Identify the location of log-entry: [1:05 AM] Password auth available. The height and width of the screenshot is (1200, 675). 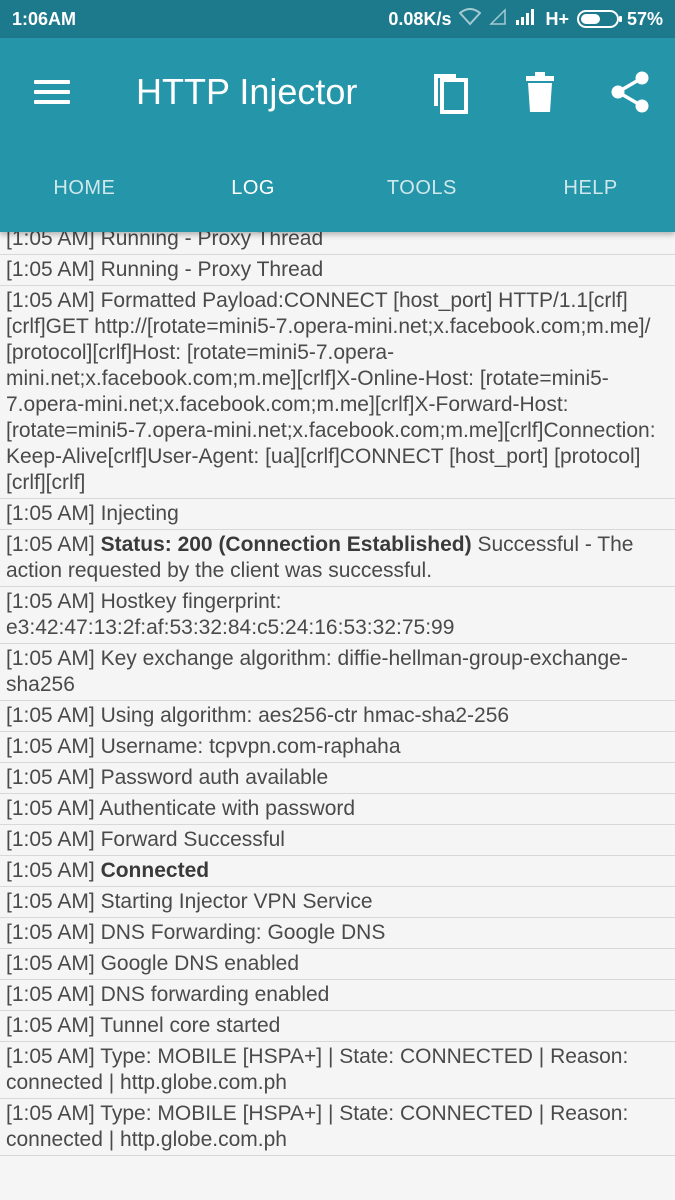
(337, 778).